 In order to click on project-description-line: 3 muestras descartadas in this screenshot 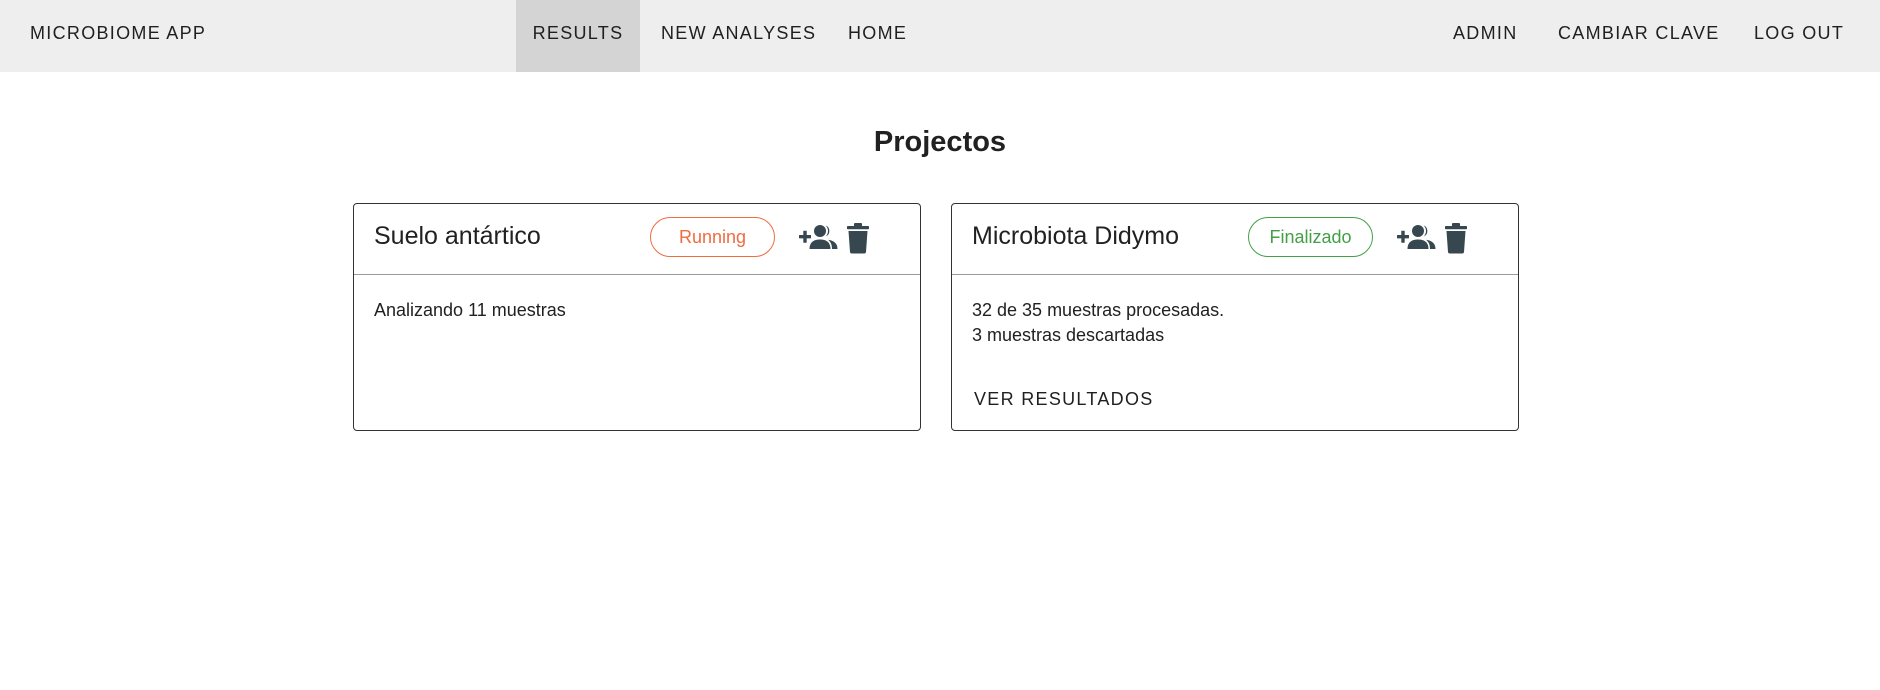, I will do `click(1068, 335)`.